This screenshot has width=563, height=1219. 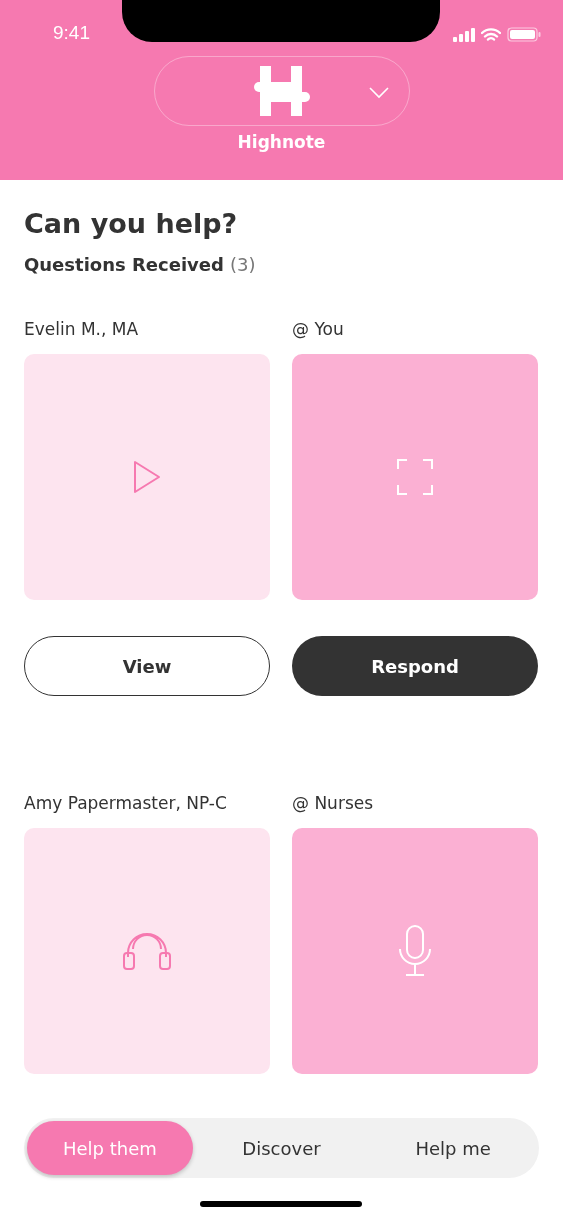 What do you see at coordinates (415, 666) in the screenshot?
I see `respond-button: Respond` at bounding box center [415, 666].